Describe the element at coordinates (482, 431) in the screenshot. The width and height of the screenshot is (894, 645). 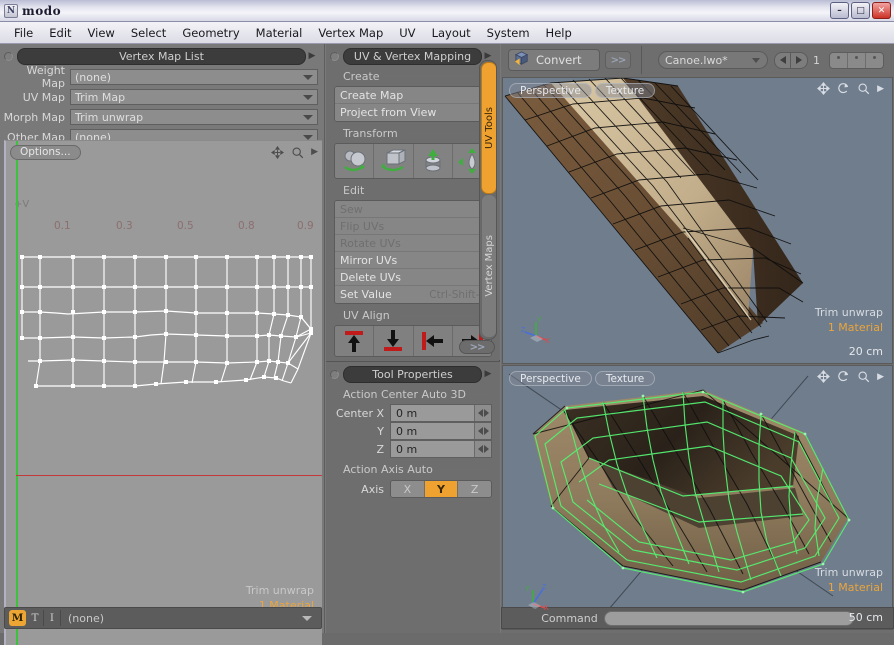
I see `center-y-stepper` at that location.